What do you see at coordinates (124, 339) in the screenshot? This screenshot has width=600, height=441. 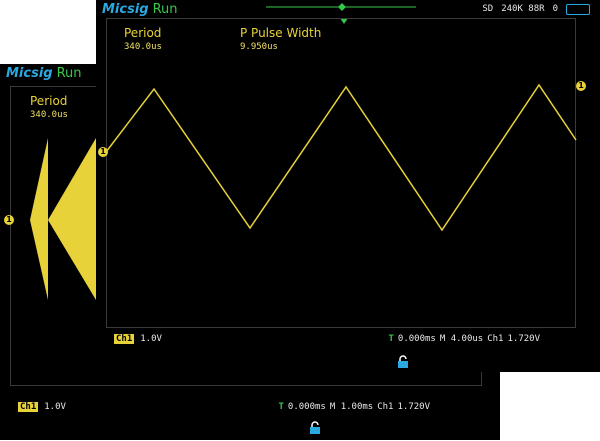 I see `front-channel-tag: Ch1` at bounding box center [124, 339].